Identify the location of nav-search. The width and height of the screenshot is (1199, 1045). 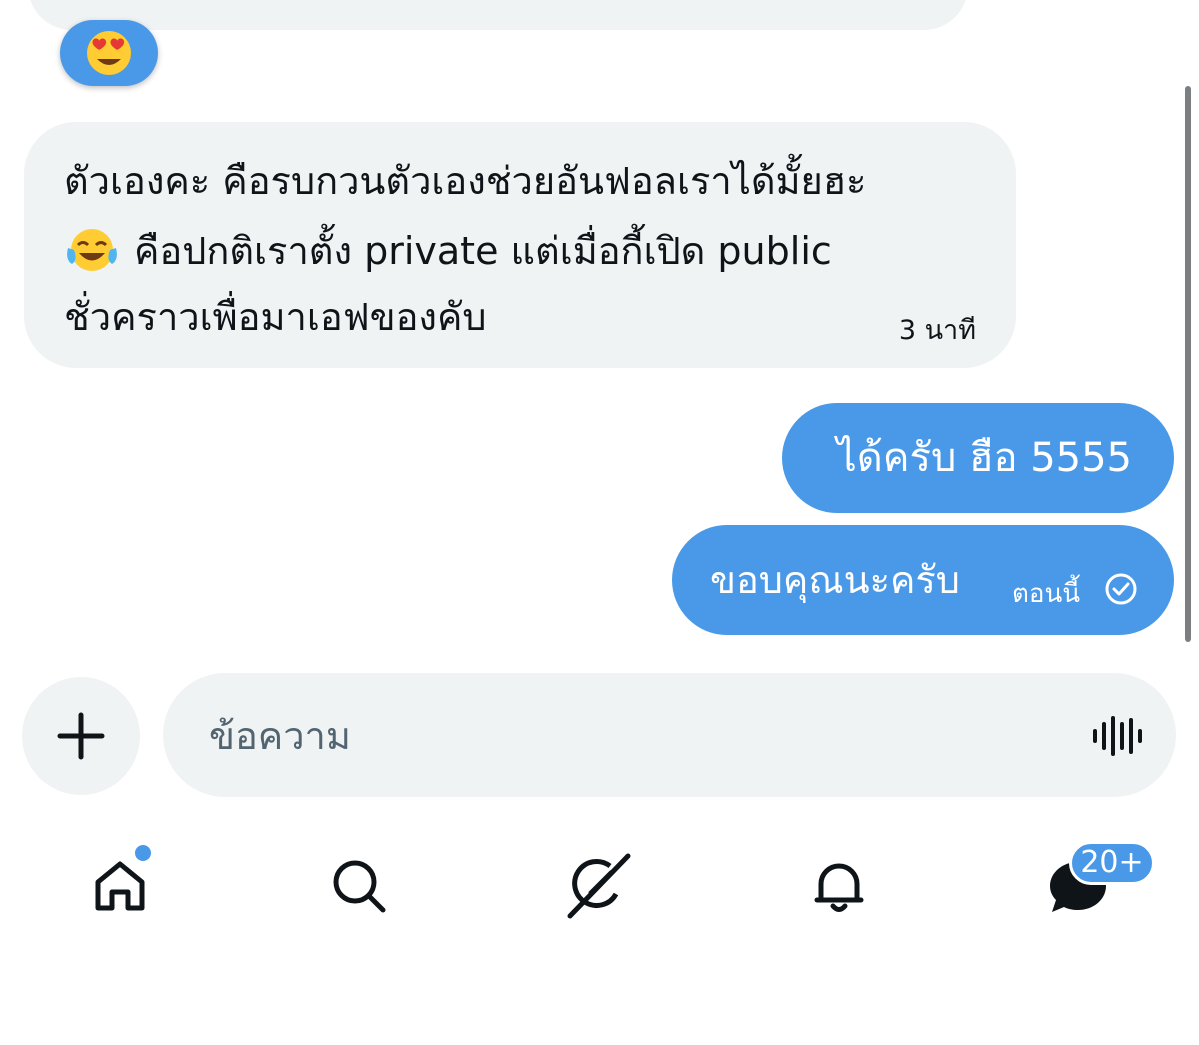
(359, 886).